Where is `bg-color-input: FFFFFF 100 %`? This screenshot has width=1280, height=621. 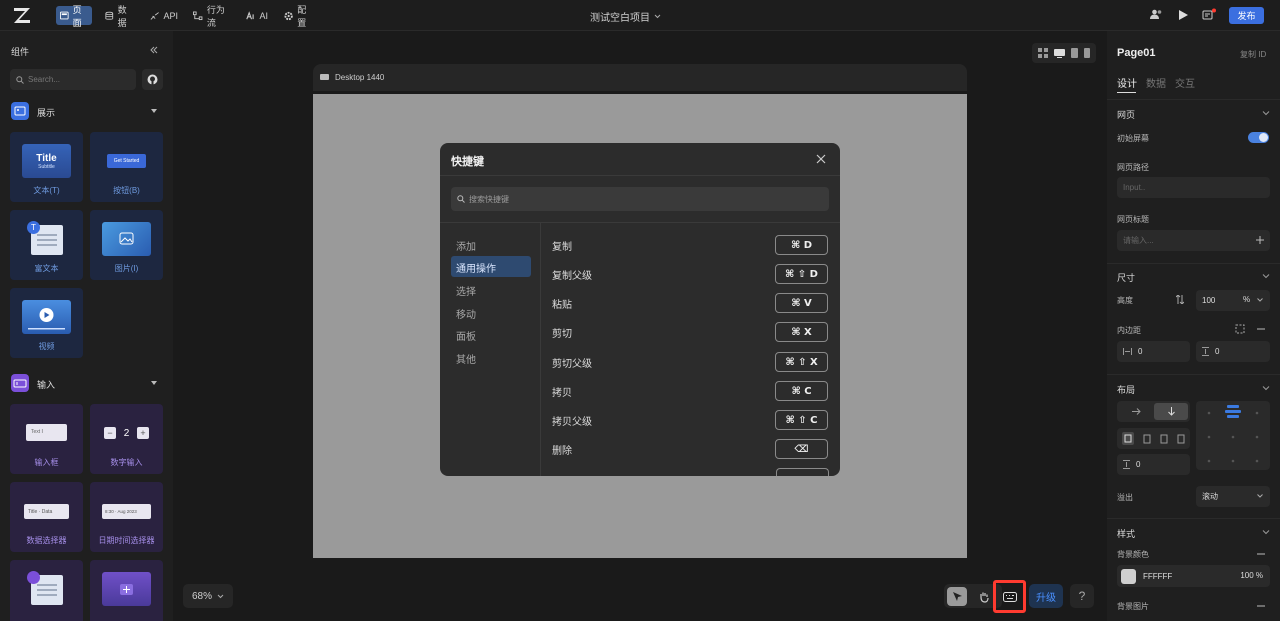
bg-color-input: FFFFFF 100 % is located at coordinates (1193, 576).